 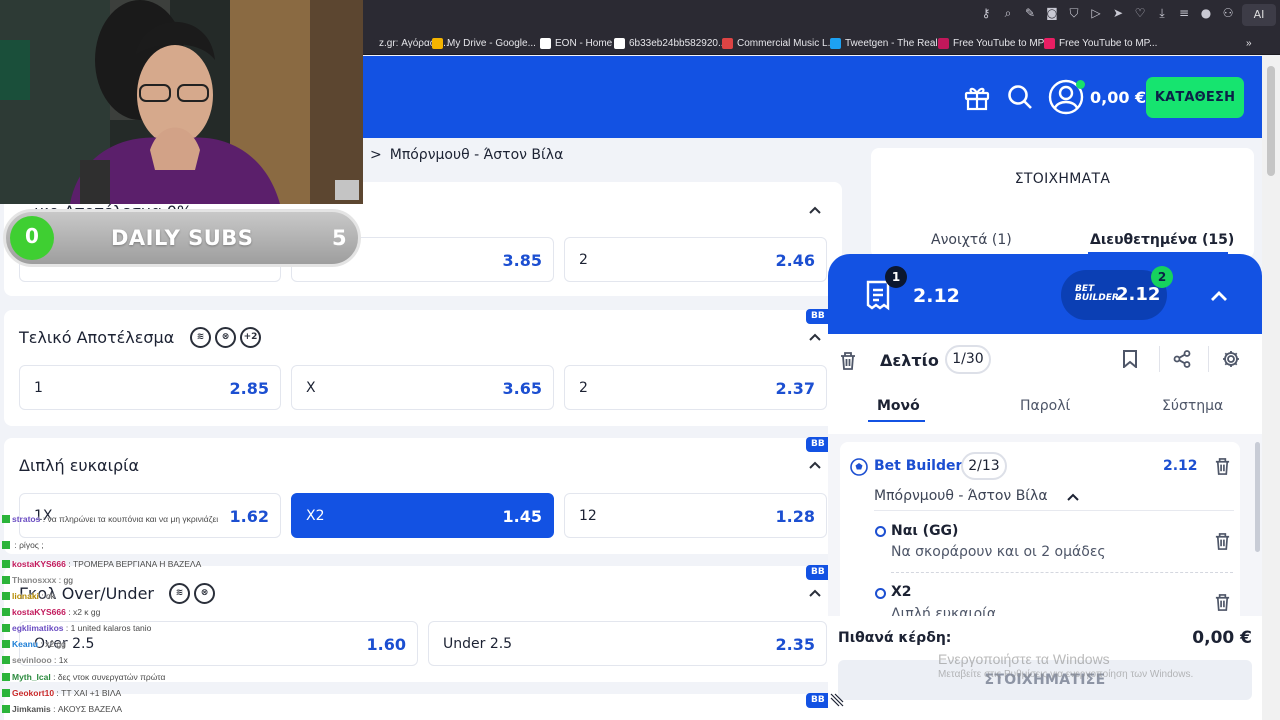 I want to click on tab-system: Σύστημα, so click(x=1192, y=406).